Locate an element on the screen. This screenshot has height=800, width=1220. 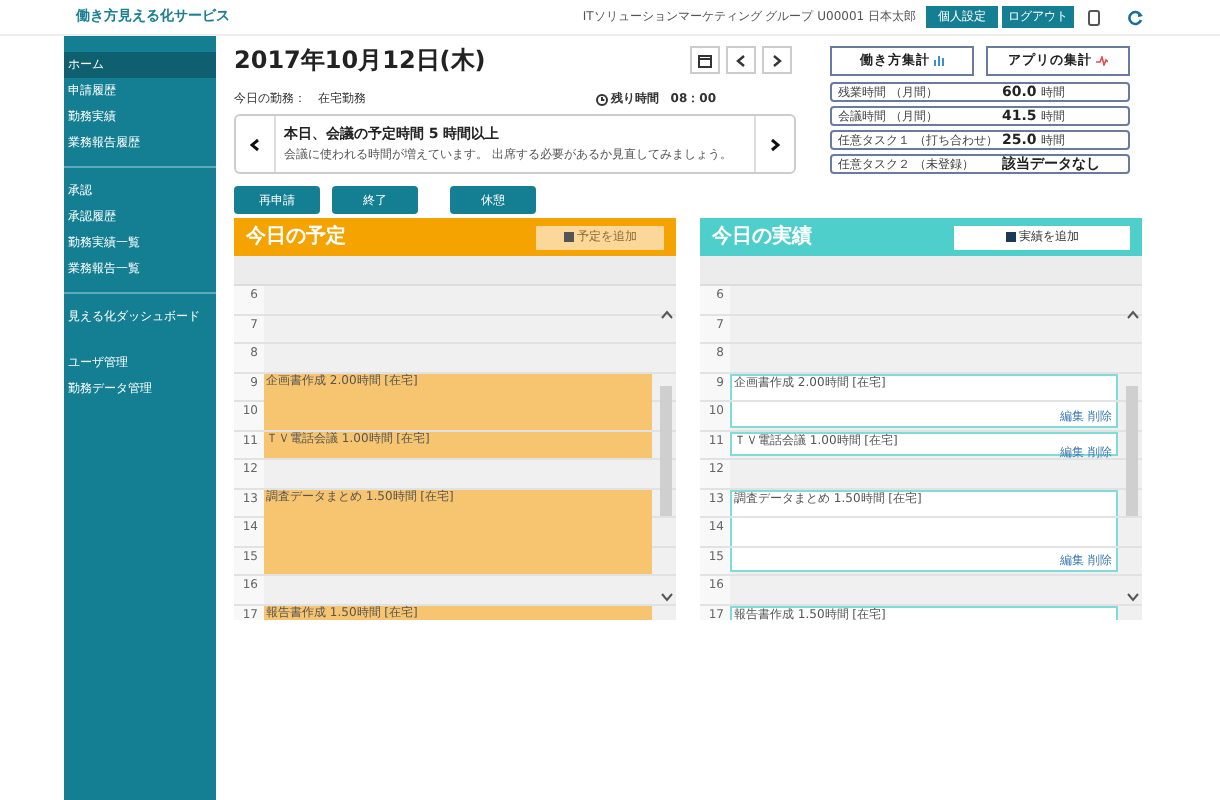
refresh-icon is located at coordinates (1136, 17).